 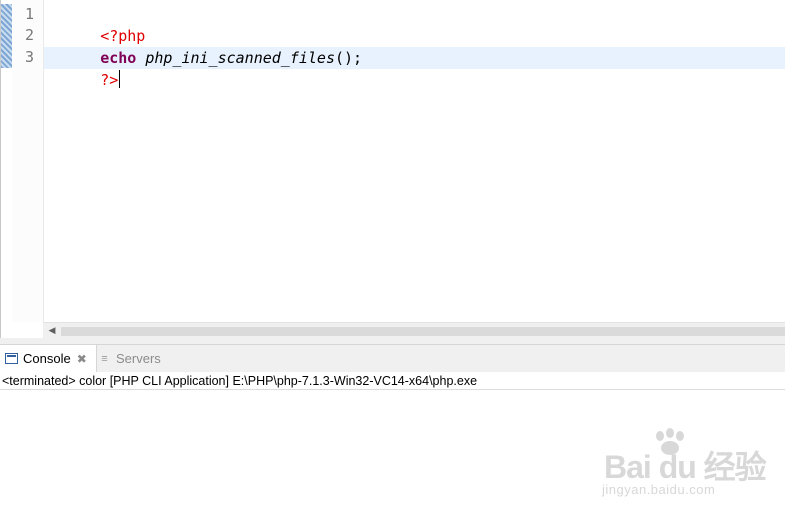 I want to click on tab-console: Console ✖, so click(x=48, y=358).